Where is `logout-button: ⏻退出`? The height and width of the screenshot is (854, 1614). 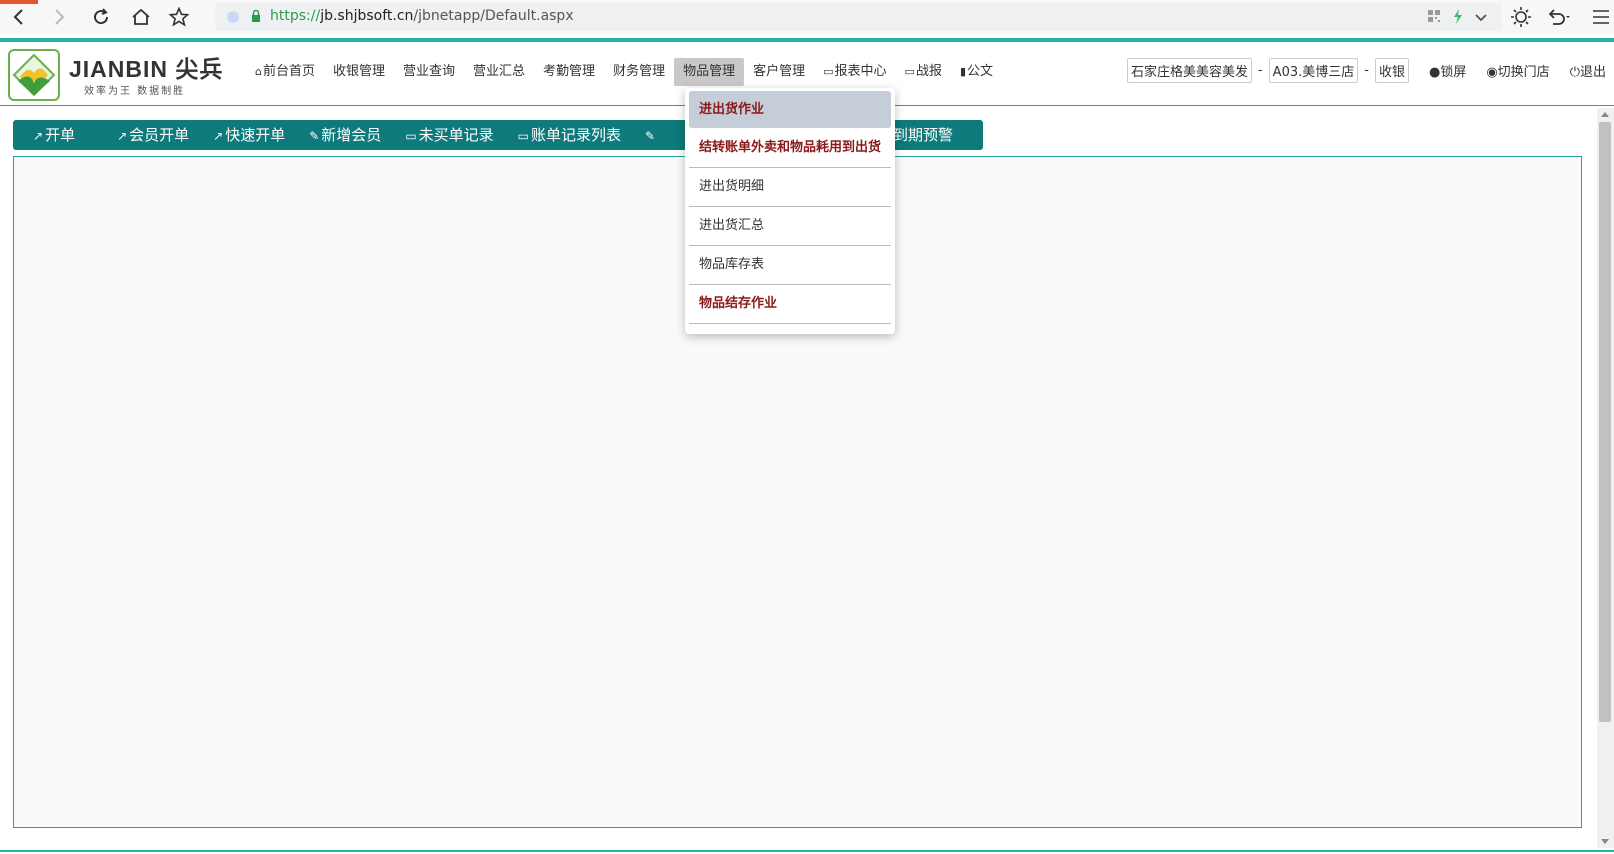 logout-button: ⏻退出 is located at coordinates (1588, 70).